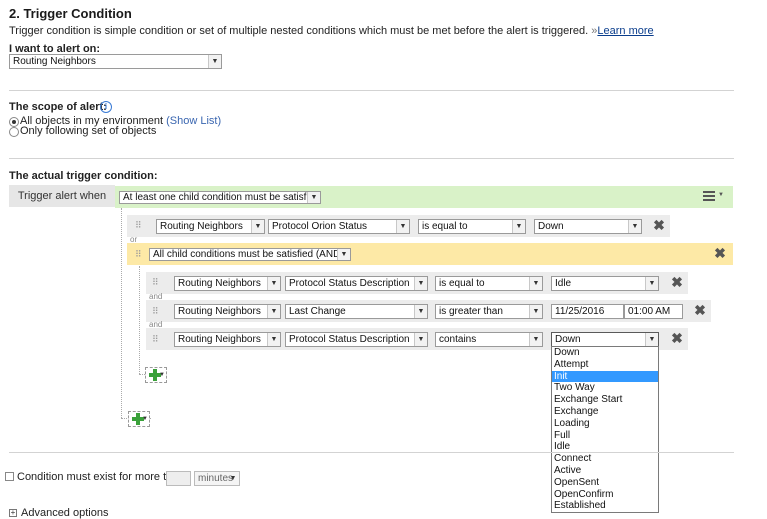 The width and height of the screenshot is (767, 519). What do you see at coordinates (14, 132) in the screenshot?
I see `scope-only-radio` at bounding box center [14, 132].